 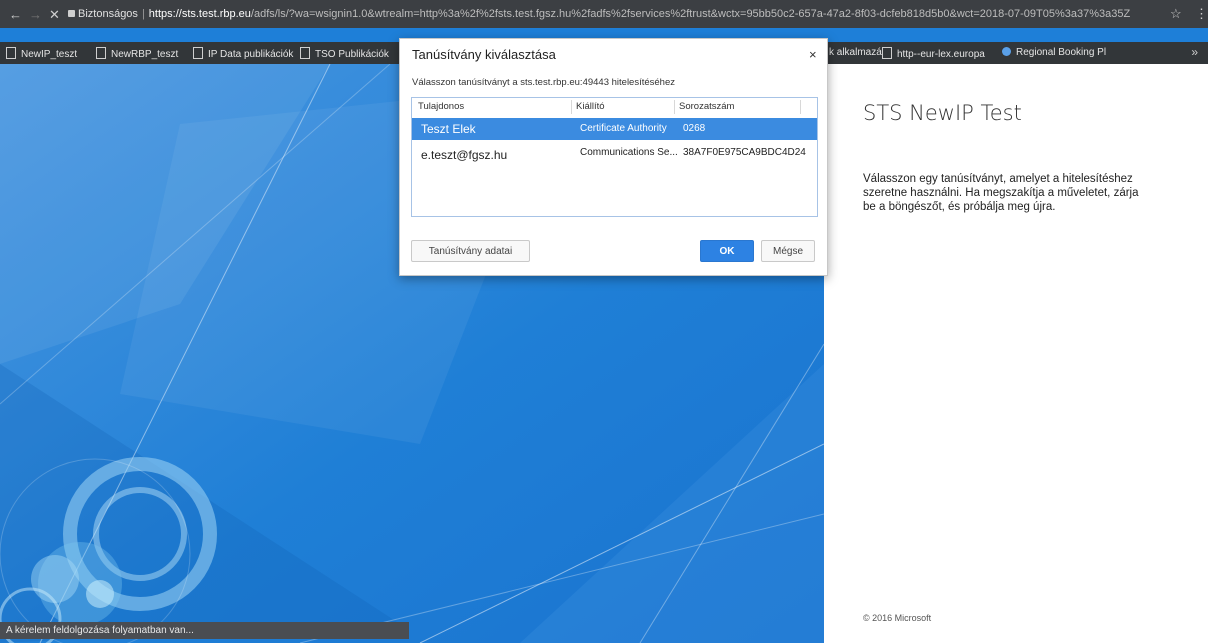 I want to click on table-row: Teszt Elek Certificate Authority 0268, so click(x=614, y=129).